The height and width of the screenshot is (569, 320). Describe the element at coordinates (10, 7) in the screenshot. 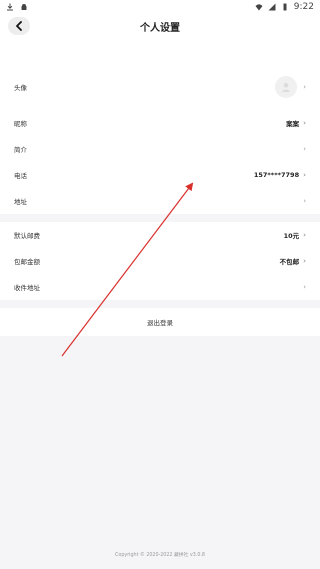

I see `download-icon` at that location.